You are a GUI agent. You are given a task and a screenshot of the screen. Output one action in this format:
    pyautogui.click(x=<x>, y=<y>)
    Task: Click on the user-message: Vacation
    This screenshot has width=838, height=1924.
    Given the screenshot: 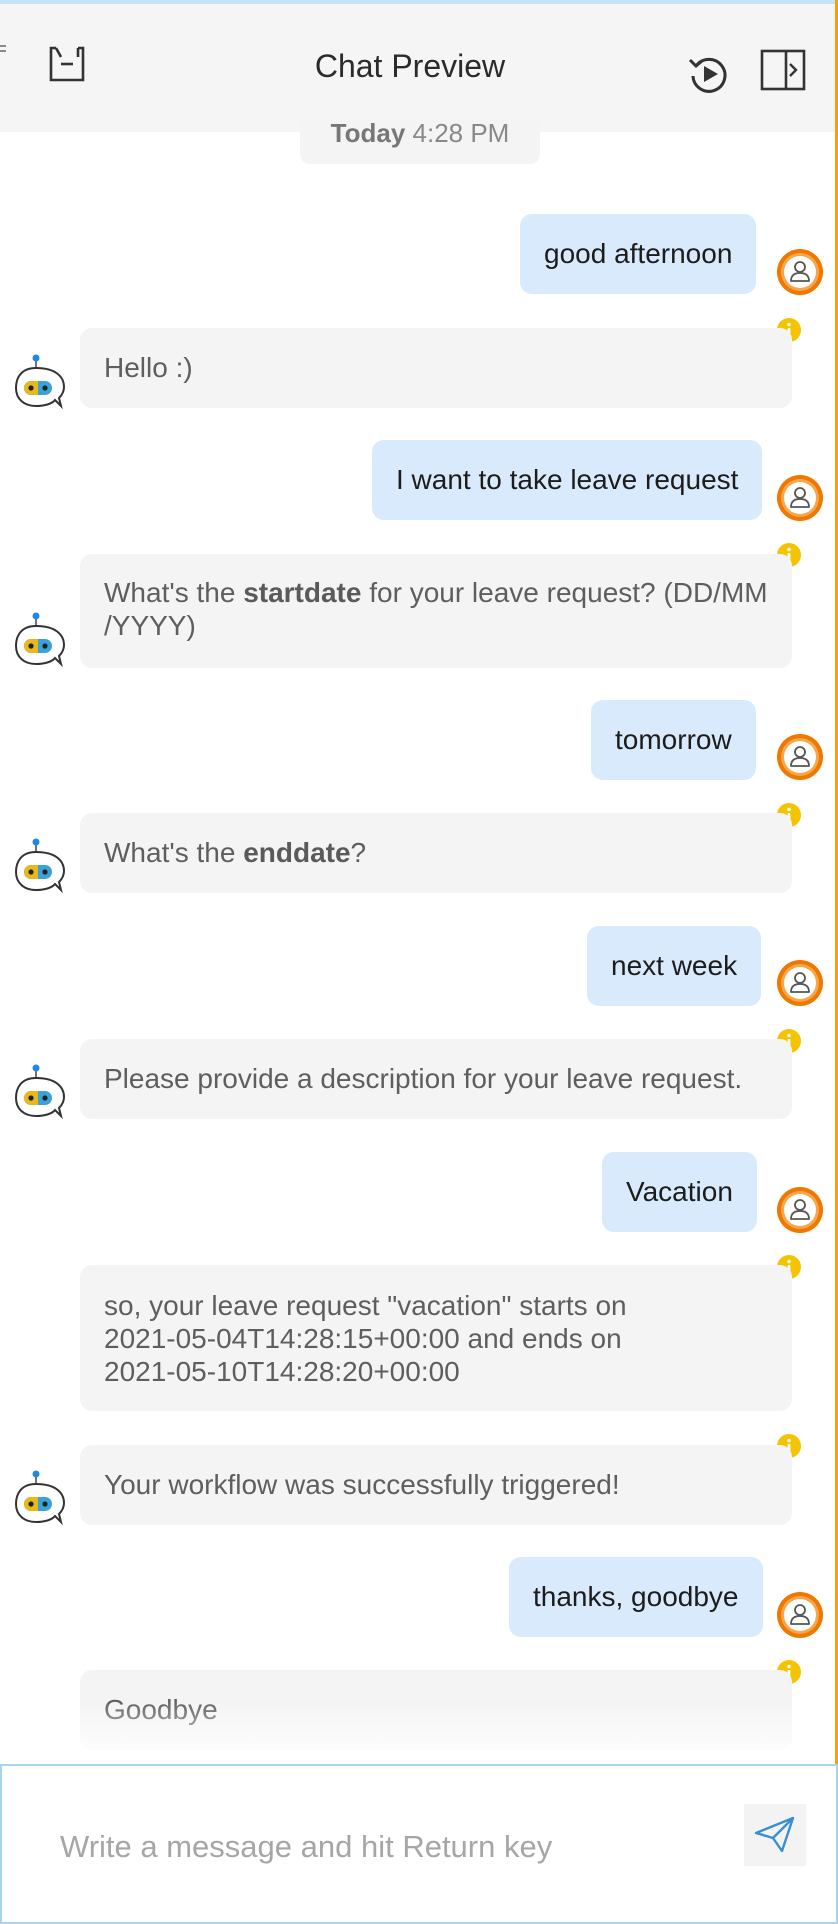 What is the action you would take?
    pyautogui.click(x=679, y=1192)
    